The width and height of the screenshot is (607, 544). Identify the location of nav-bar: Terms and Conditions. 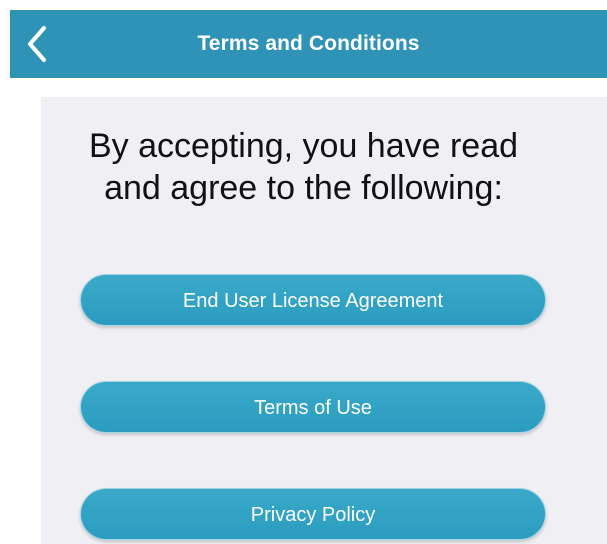
(308, 44).